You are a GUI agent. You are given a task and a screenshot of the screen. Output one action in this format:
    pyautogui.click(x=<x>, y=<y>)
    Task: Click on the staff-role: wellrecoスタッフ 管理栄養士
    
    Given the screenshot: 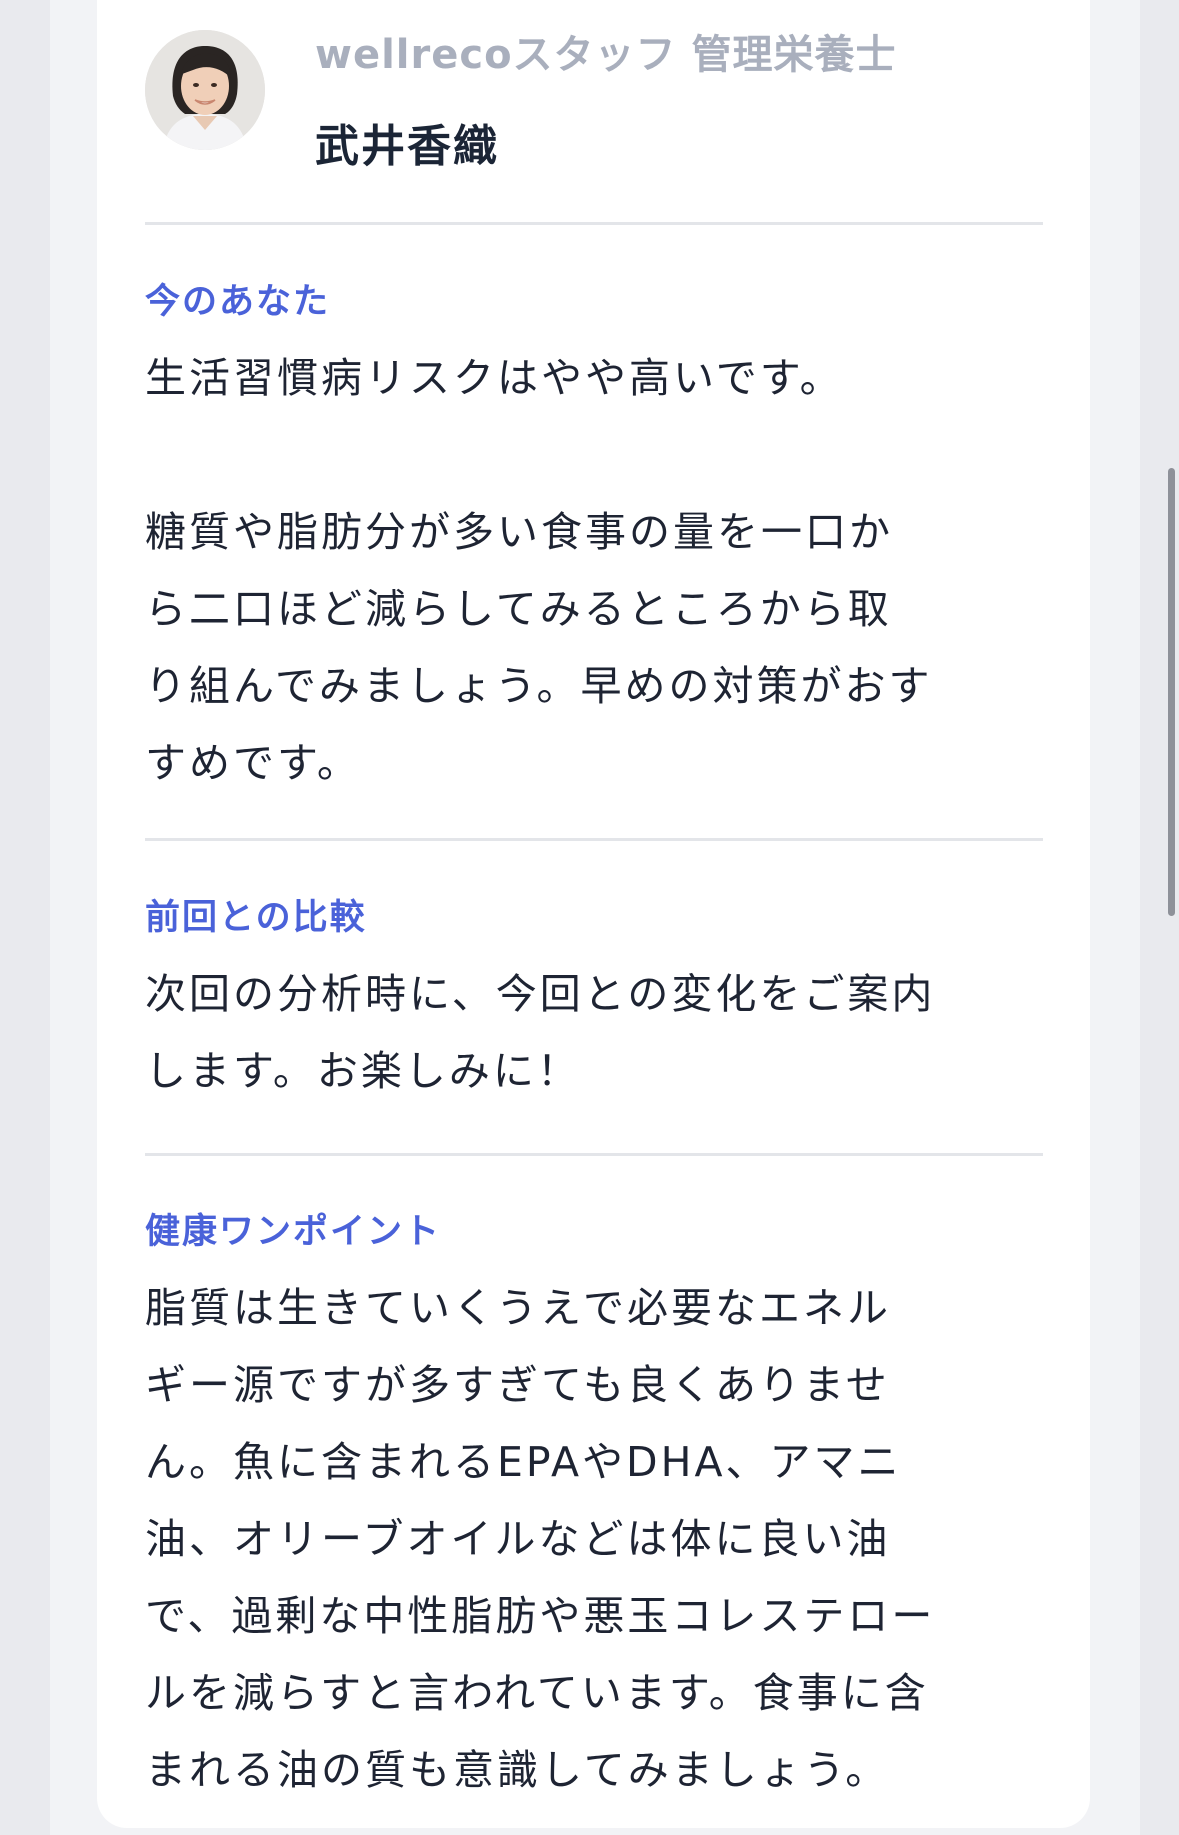 What is the action you would take?
    pyautogui.click(x=606, y=55)
    